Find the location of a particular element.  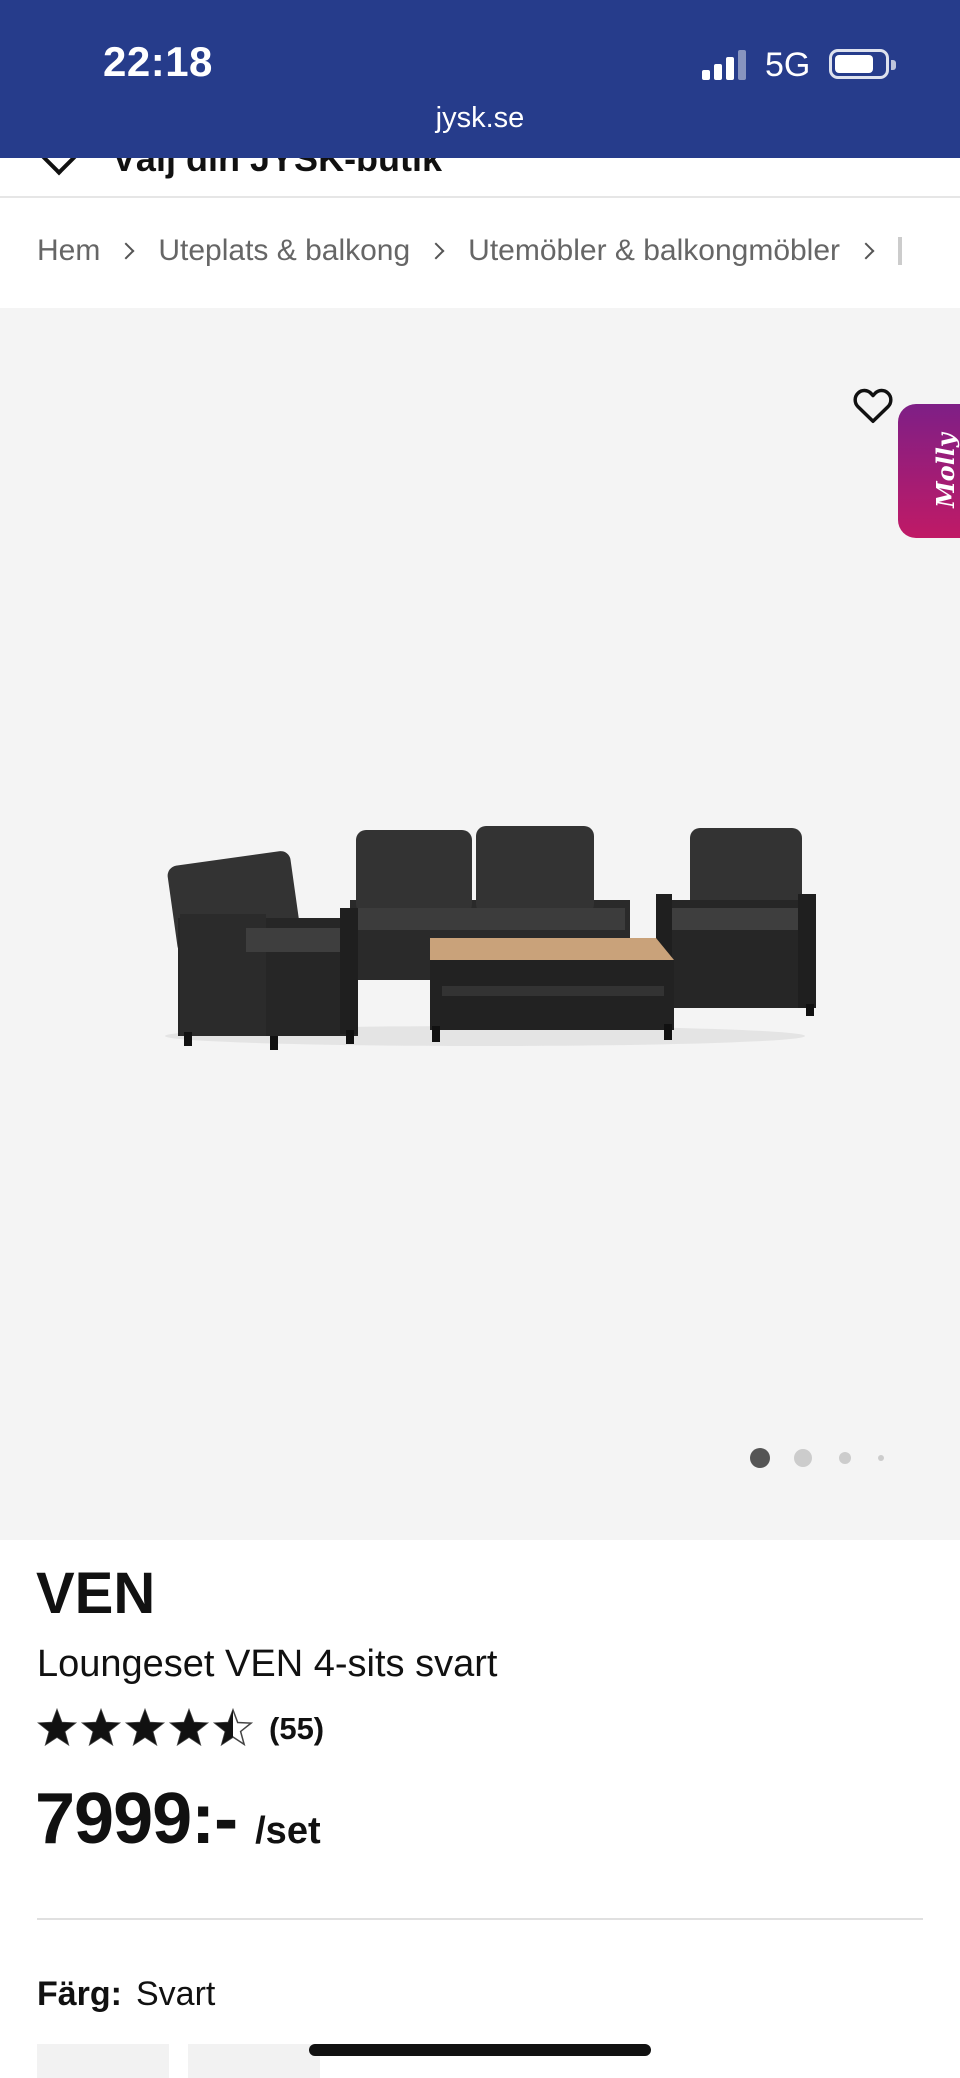

price-unit: /set is located at coordinates (288, 1831).